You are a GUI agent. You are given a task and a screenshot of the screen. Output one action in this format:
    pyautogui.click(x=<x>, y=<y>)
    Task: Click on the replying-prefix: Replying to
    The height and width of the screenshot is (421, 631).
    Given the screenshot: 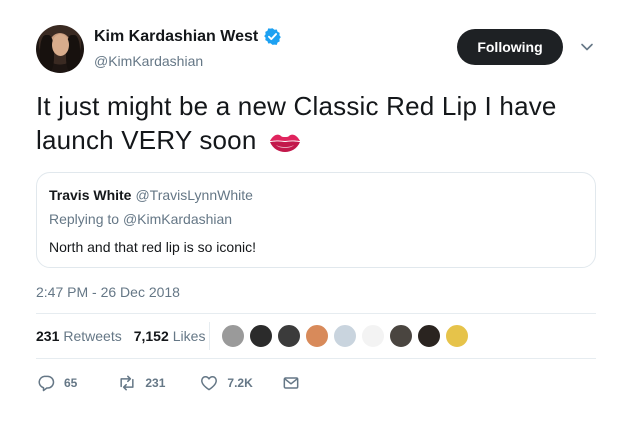 What is the action you would take?
    pyautogui.click(x=84, y=219)
    